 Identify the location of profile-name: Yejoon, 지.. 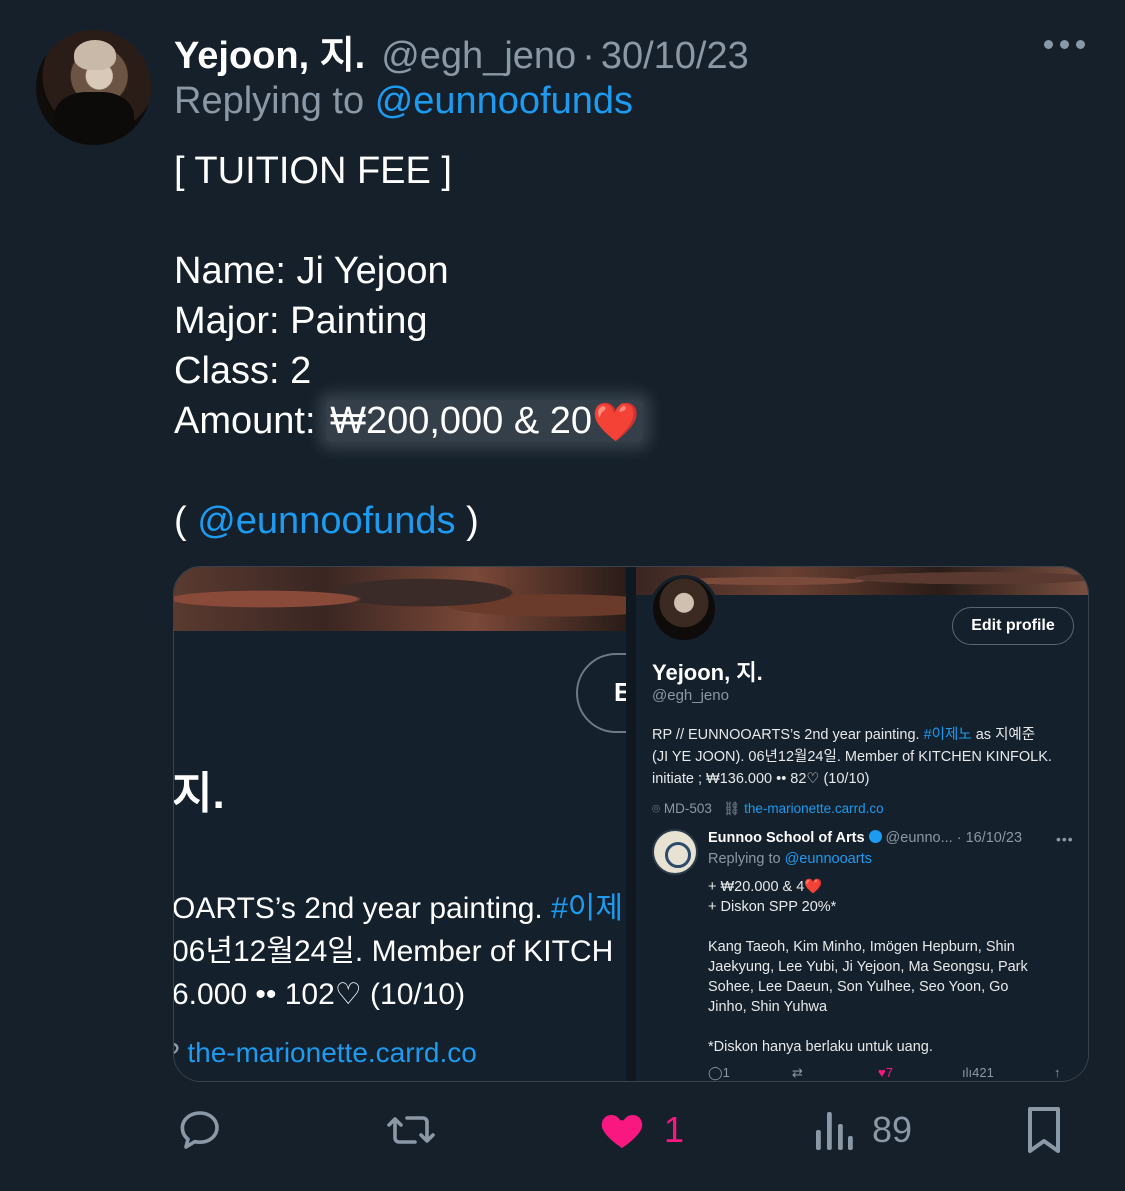
(707, 672).